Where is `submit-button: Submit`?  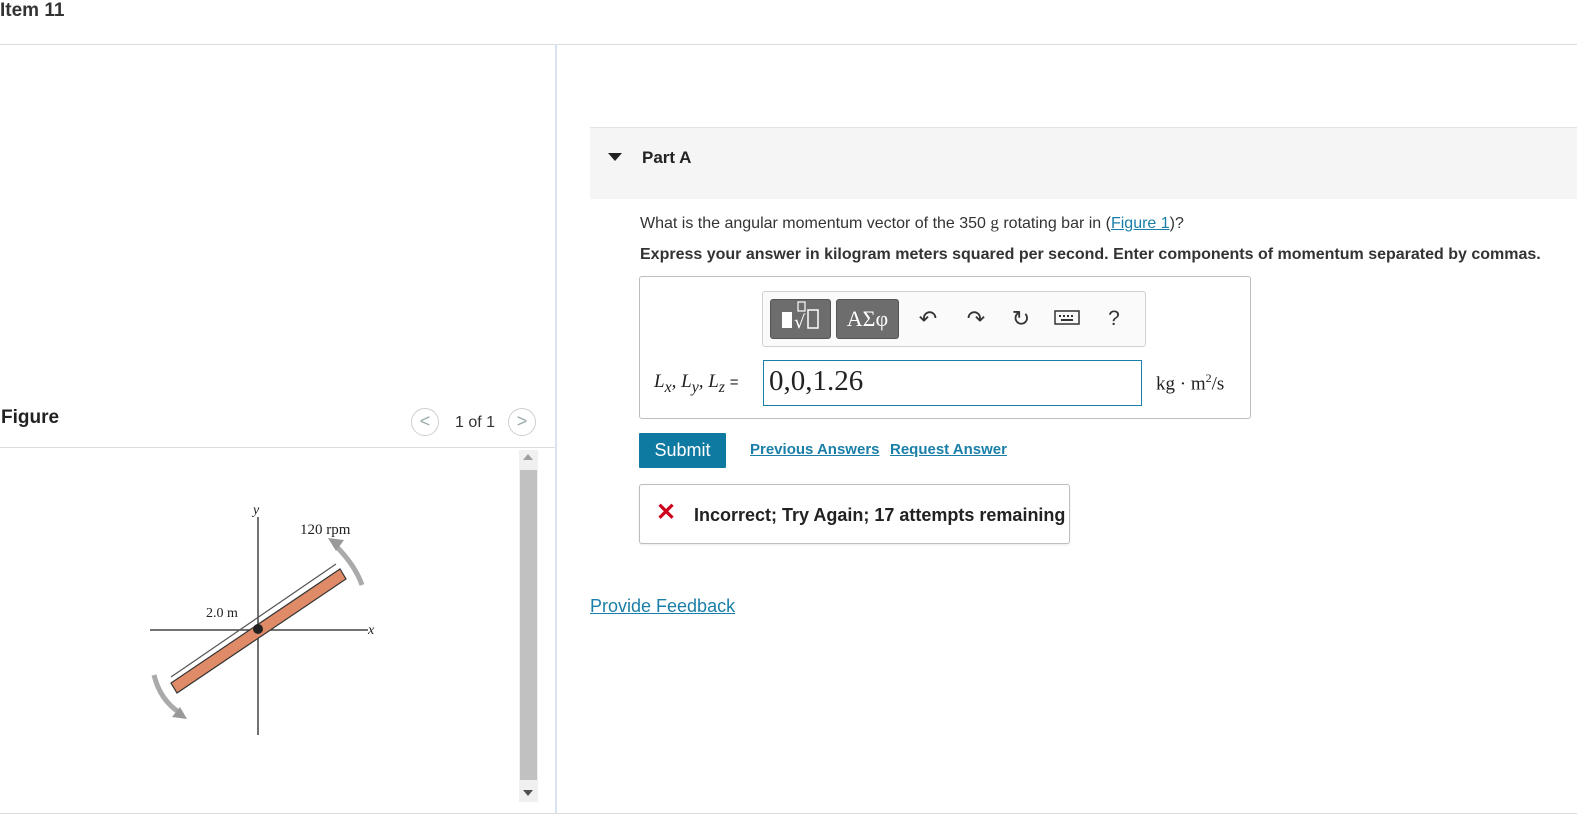 submit-button: Submit is located at coordinates (682, 450).